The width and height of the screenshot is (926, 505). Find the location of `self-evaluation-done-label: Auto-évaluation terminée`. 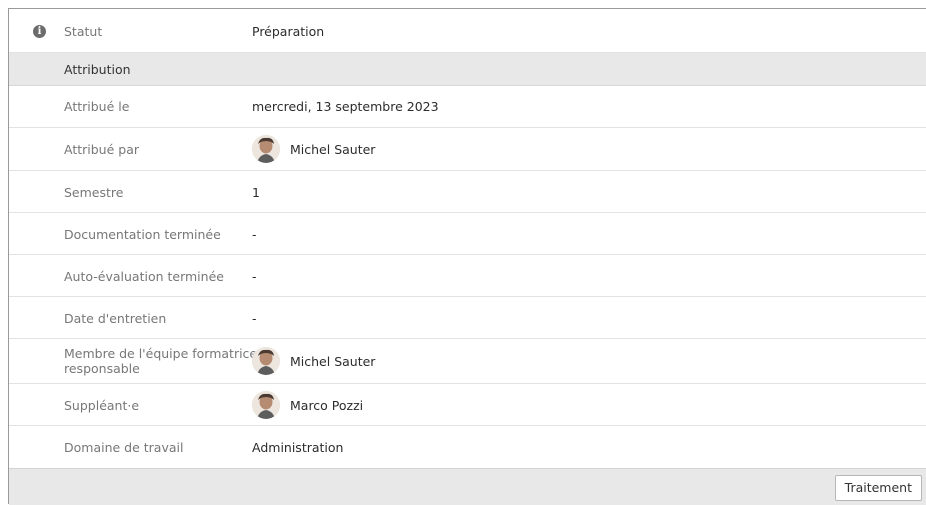

self-evaluation-done-label: Auto-évaluation terminée is located at coordinates (144, 276).